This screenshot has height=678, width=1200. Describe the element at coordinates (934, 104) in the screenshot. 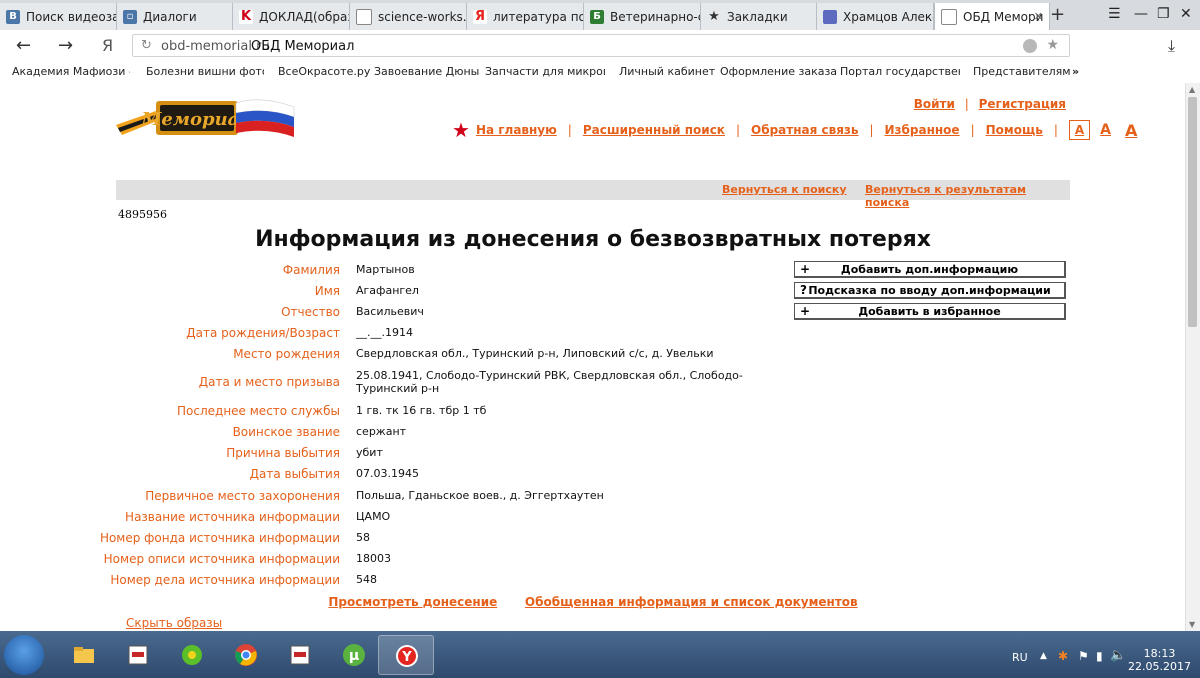

I see `login-link: Войти` at that location.